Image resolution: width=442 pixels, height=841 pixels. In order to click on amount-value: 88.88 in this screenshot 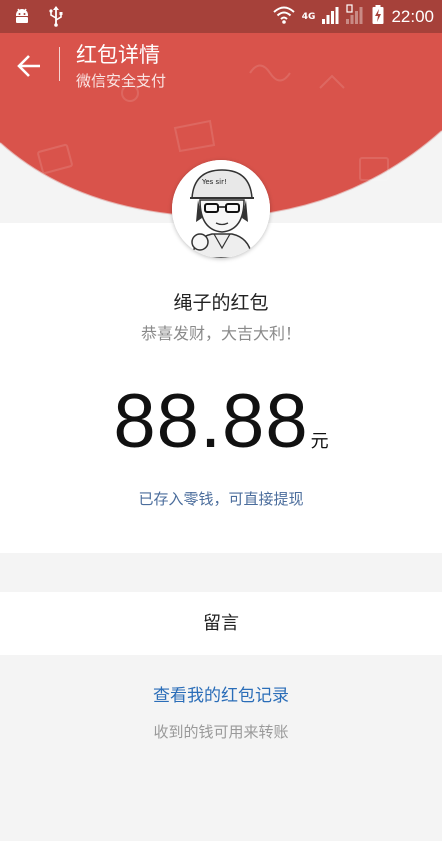, I will do `click(211, 421)`.